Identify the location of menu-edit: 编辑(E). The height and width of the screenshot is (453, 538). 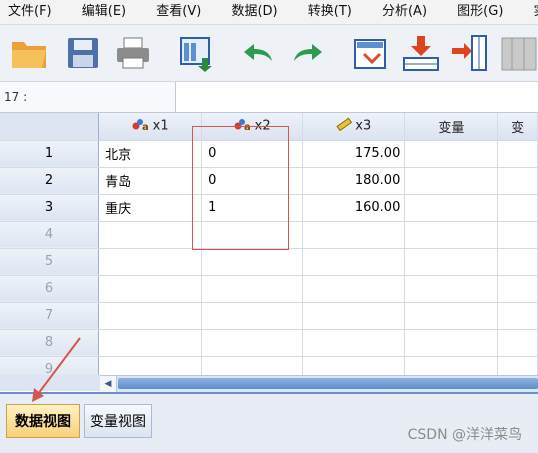
(104, 12).